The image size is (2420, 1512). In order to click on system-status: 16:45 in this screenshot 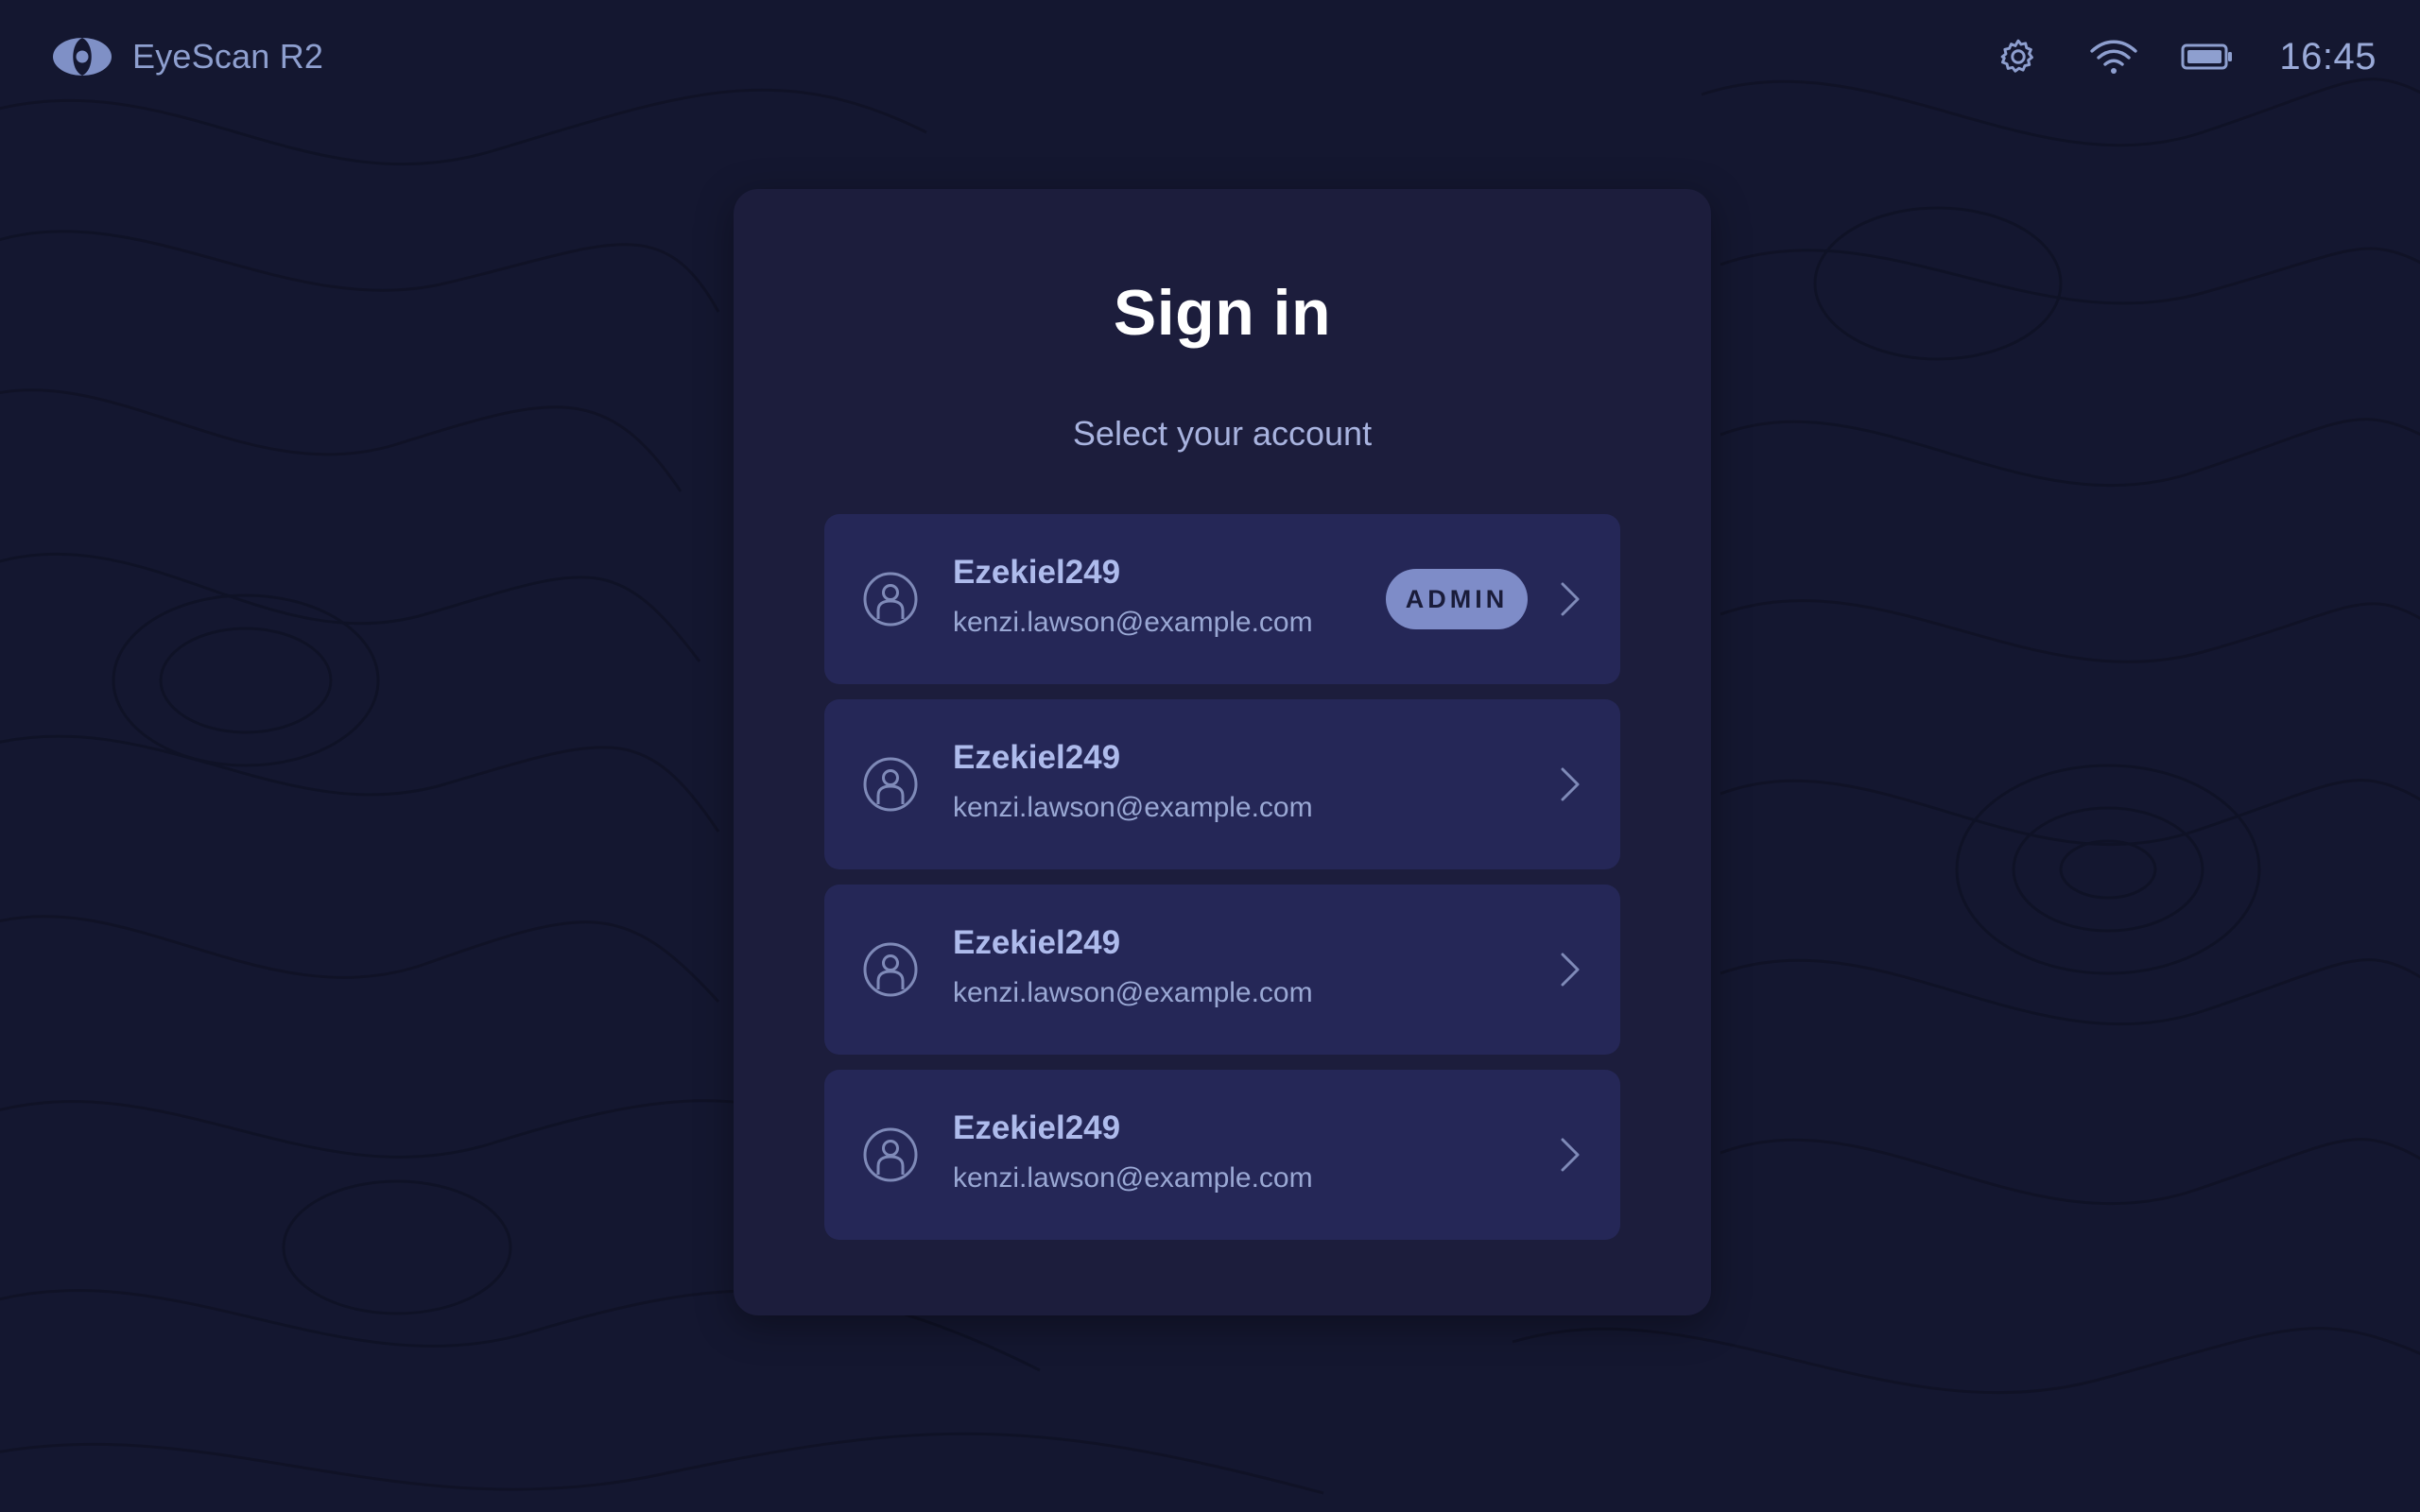, I will do `click(2187, 56)`.